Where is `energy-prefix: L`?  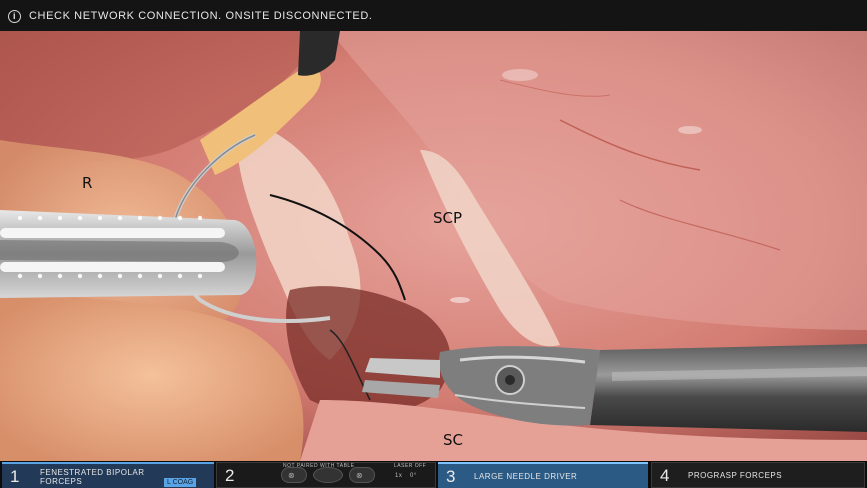
energy-prefix: L is located at coordinates (169, 482).